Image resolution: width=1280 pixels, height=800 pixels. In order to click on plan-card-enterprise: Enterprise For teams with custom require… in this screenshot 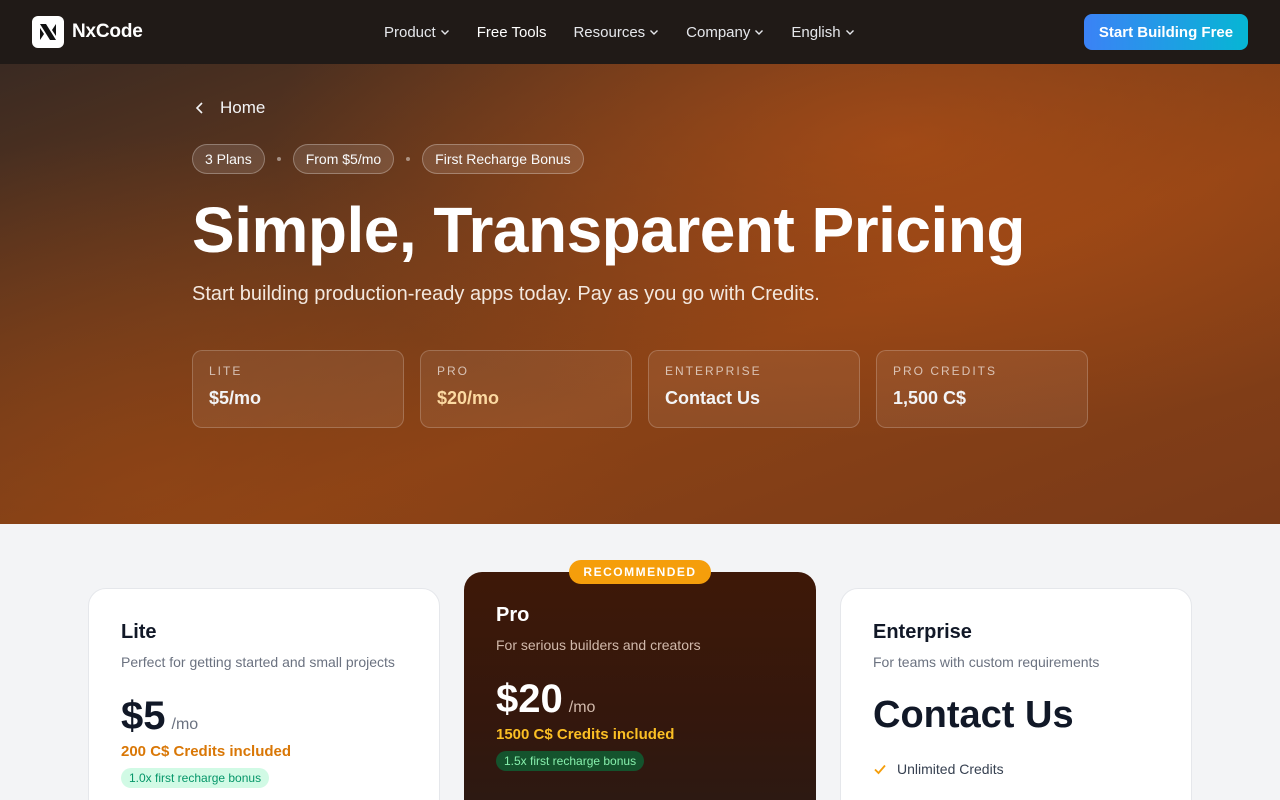, I will do `click(1016, 694)`.